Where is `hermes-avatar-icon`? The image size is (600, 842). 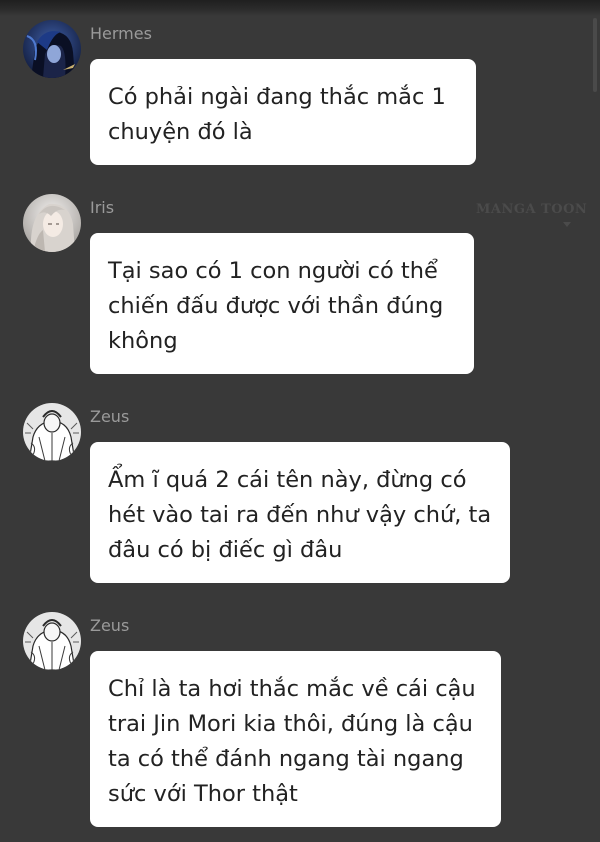 hermes-avatar-icon is located at coordinates (52, 49).